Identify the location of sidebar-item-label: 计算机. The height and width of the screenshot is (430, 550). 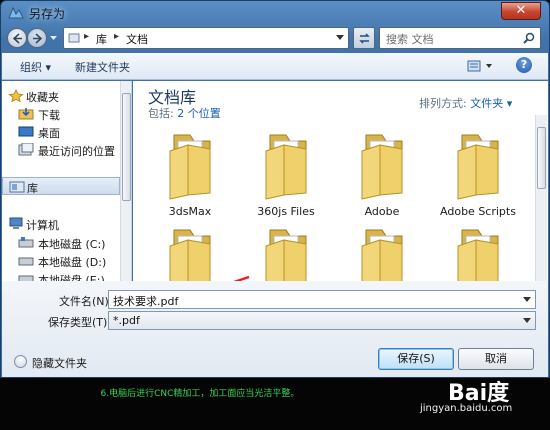
(42, 225).